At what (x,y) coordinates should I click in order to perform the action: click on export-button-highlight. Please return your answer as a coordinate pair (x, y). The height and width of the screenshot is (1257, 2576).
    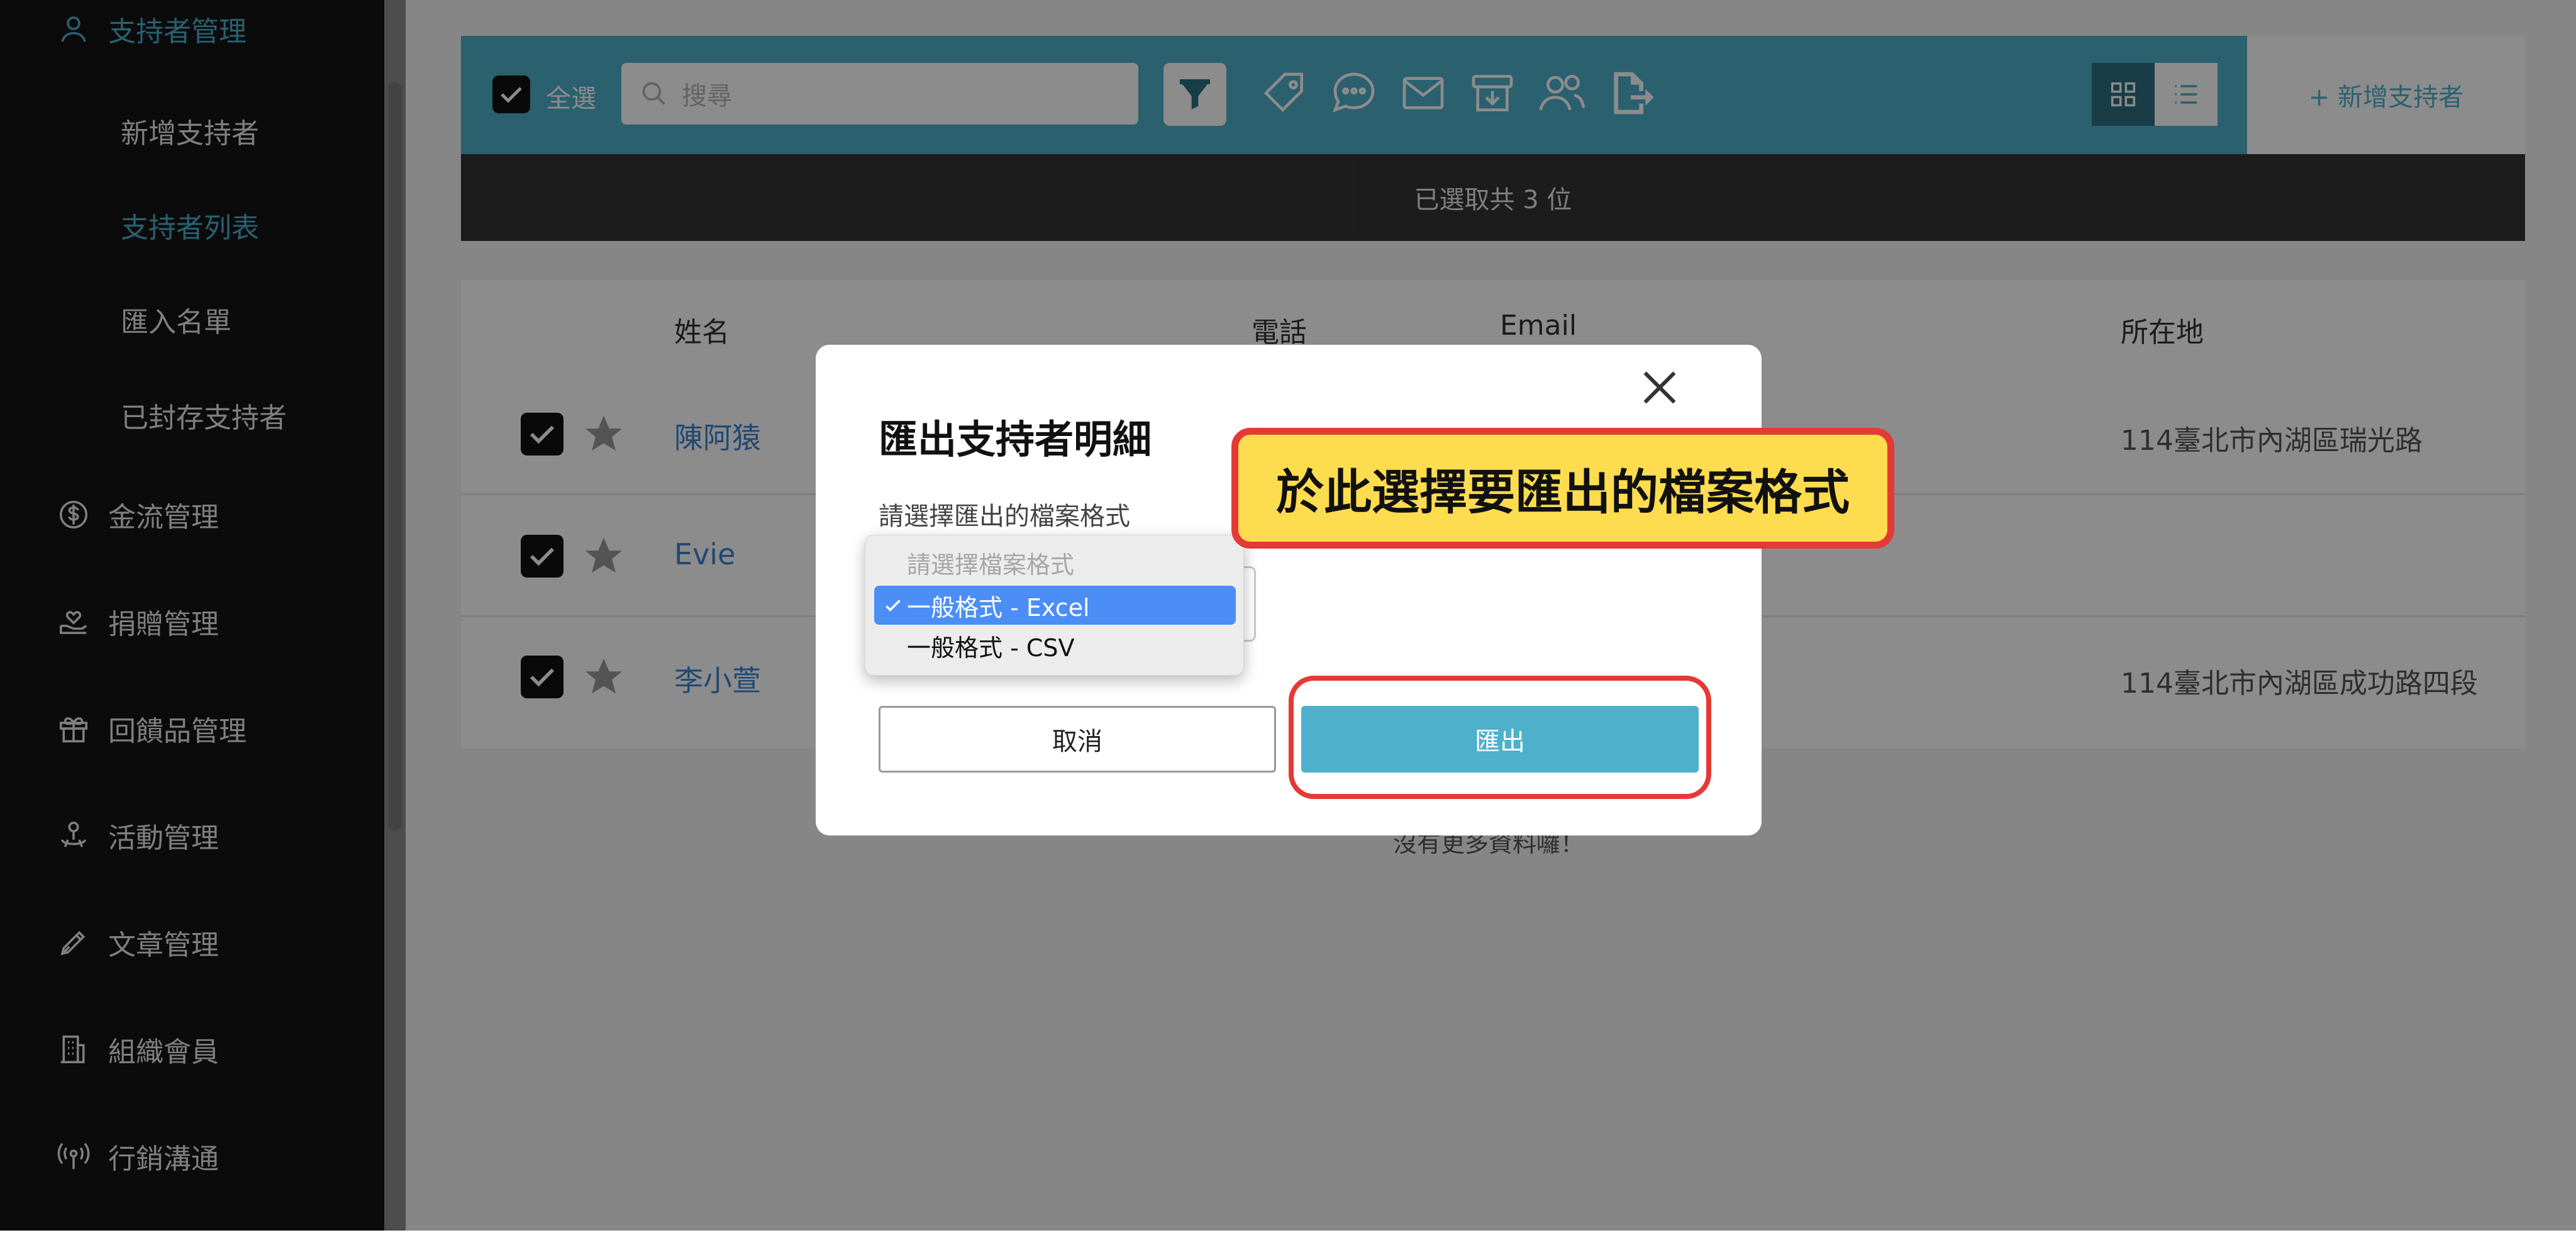
    Looking at the image, I should click on (1500, 737).